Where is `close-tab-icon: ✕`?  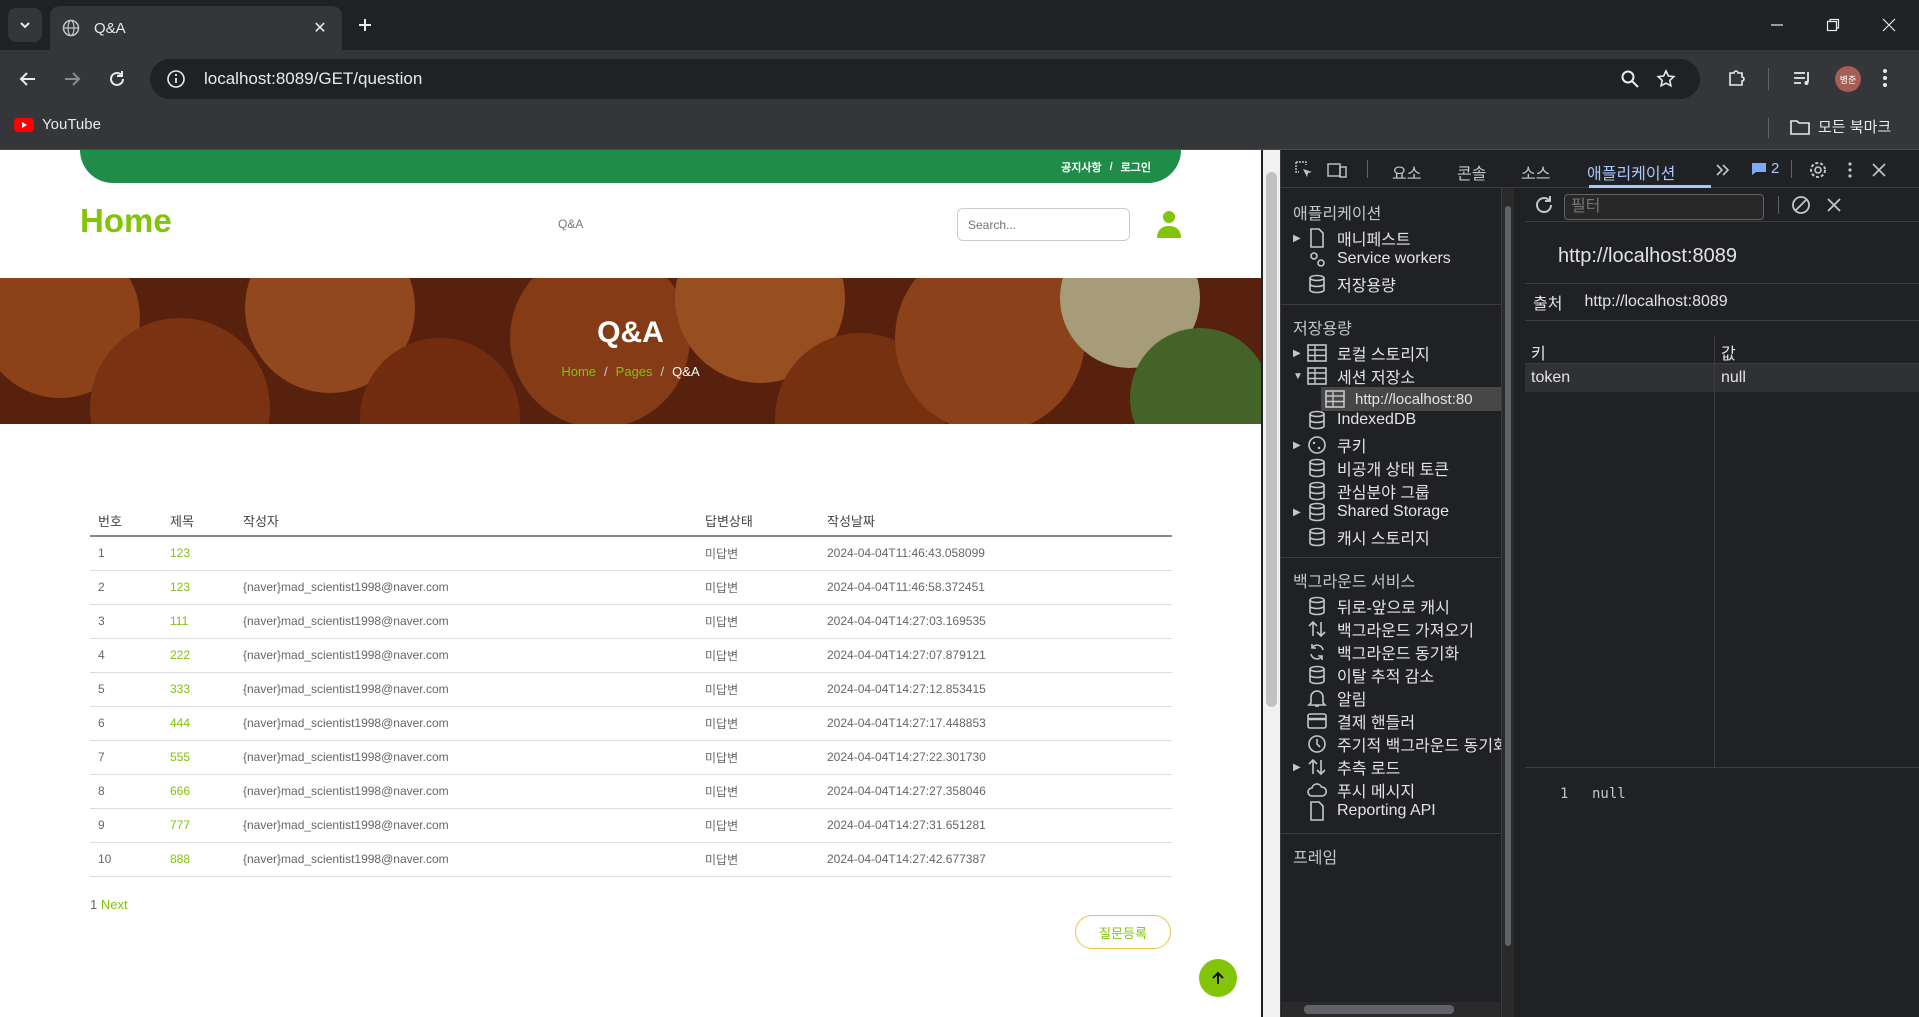
close-tab-icon: ✕ is located at coordinates (320, 28).